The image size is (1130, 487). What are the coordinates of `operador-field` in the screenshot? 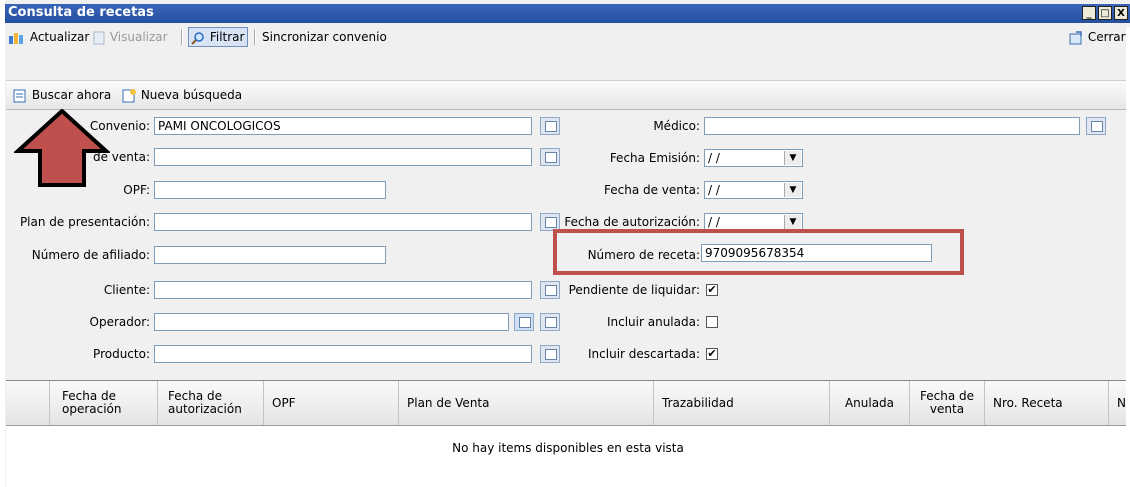 It's located at (331, 322).